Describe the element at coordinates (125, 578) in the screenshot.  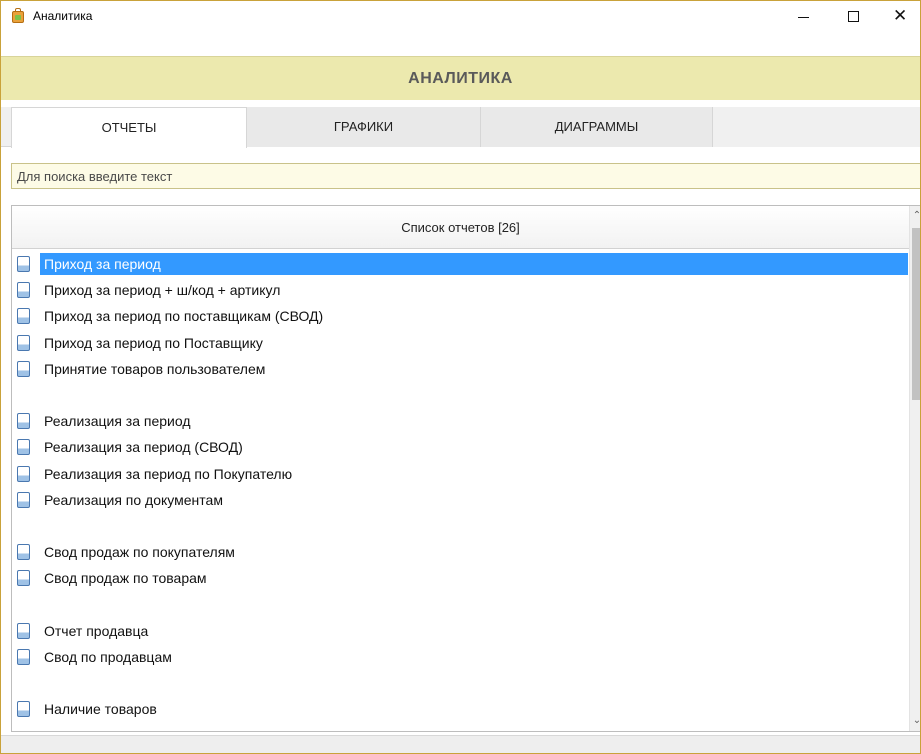
I see `list-item-label: Свод продаж по товарам` at that location.